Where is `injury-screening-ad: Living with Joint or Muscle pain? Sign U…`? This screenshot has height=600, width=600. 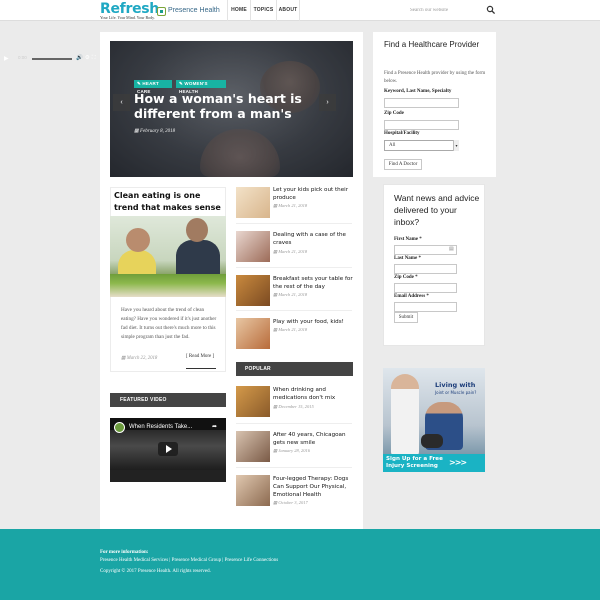 injury-screening-ad: Living with Joint or Muscle pain? Sign U… is located at coordinates (434, 420).